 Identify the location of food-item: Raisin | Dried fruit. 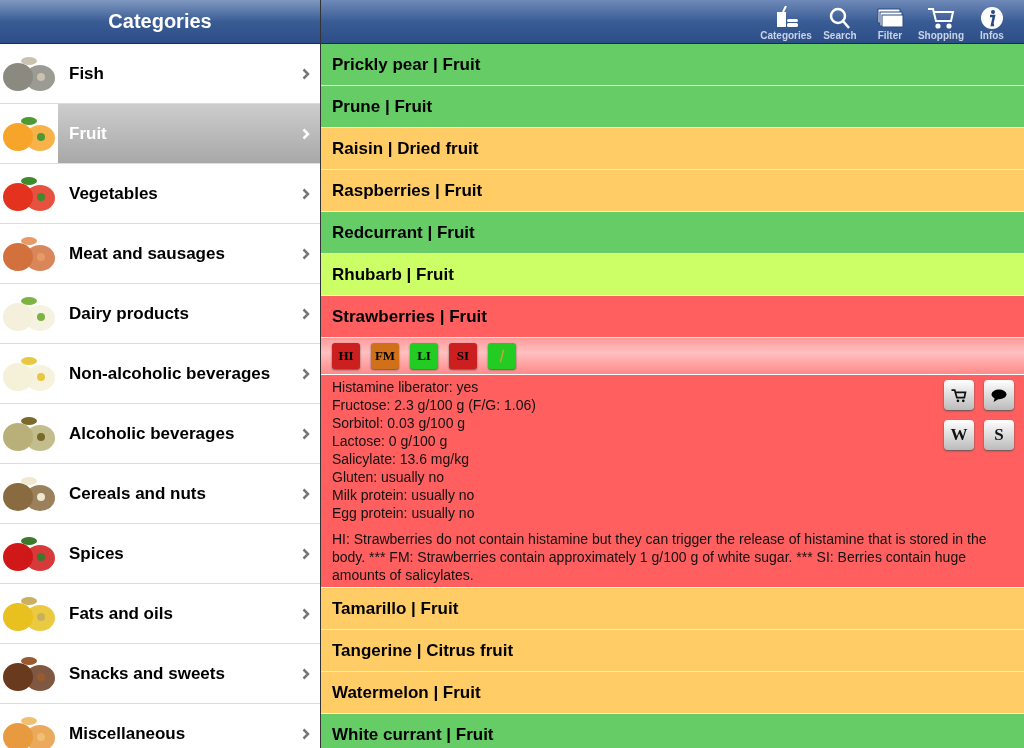
(672, 149).